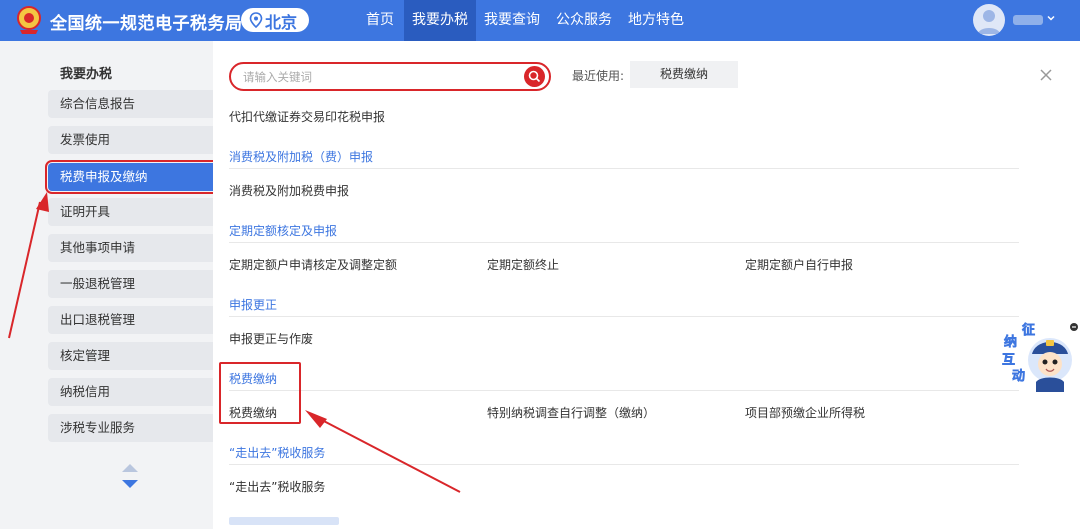  What do you see at coordinates (584, 20) in the screenshot?
I see `nav-public-service: 公众服务` at bounding box center [584, 20].